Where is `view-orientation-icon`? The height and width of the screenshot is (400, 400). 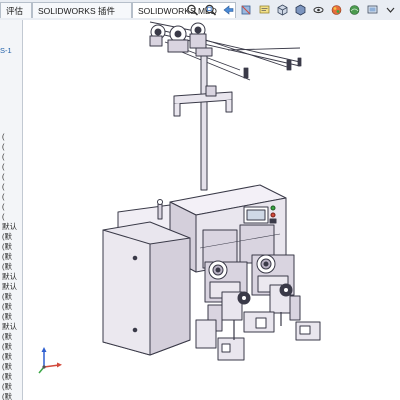 view-orientation-icon is located at coordinates (282, 10).